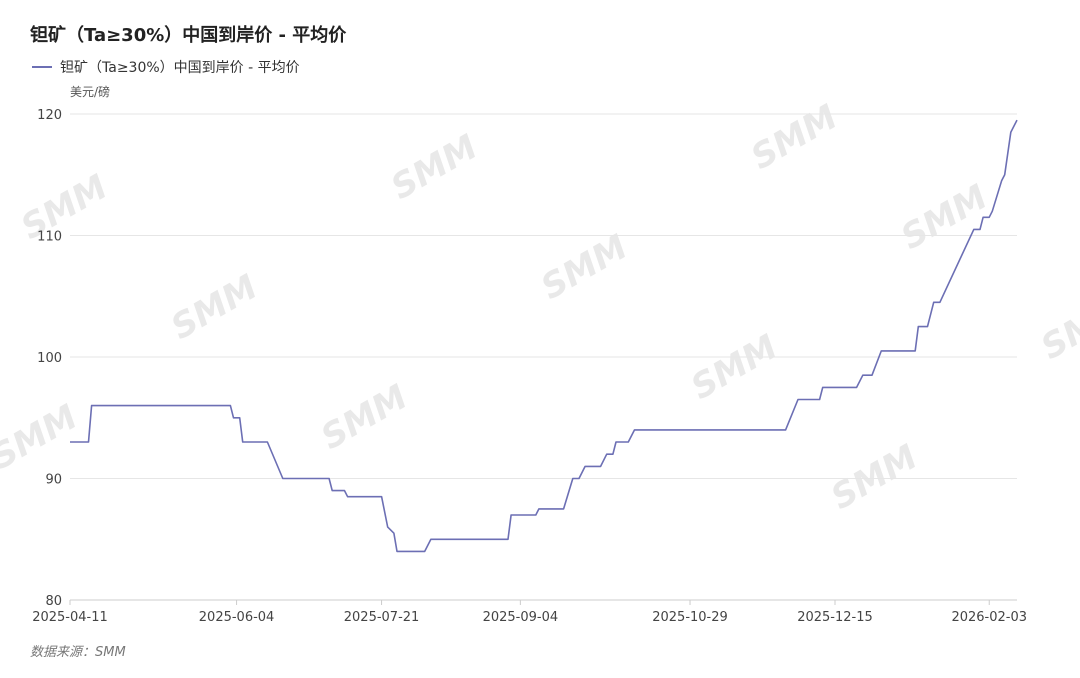 The image size is (1080, 678). What do you see at coordinates (70, 617) in the screenshot?
I see `x-tick-label: 2025-04-11` at bounding box center [70, 617].